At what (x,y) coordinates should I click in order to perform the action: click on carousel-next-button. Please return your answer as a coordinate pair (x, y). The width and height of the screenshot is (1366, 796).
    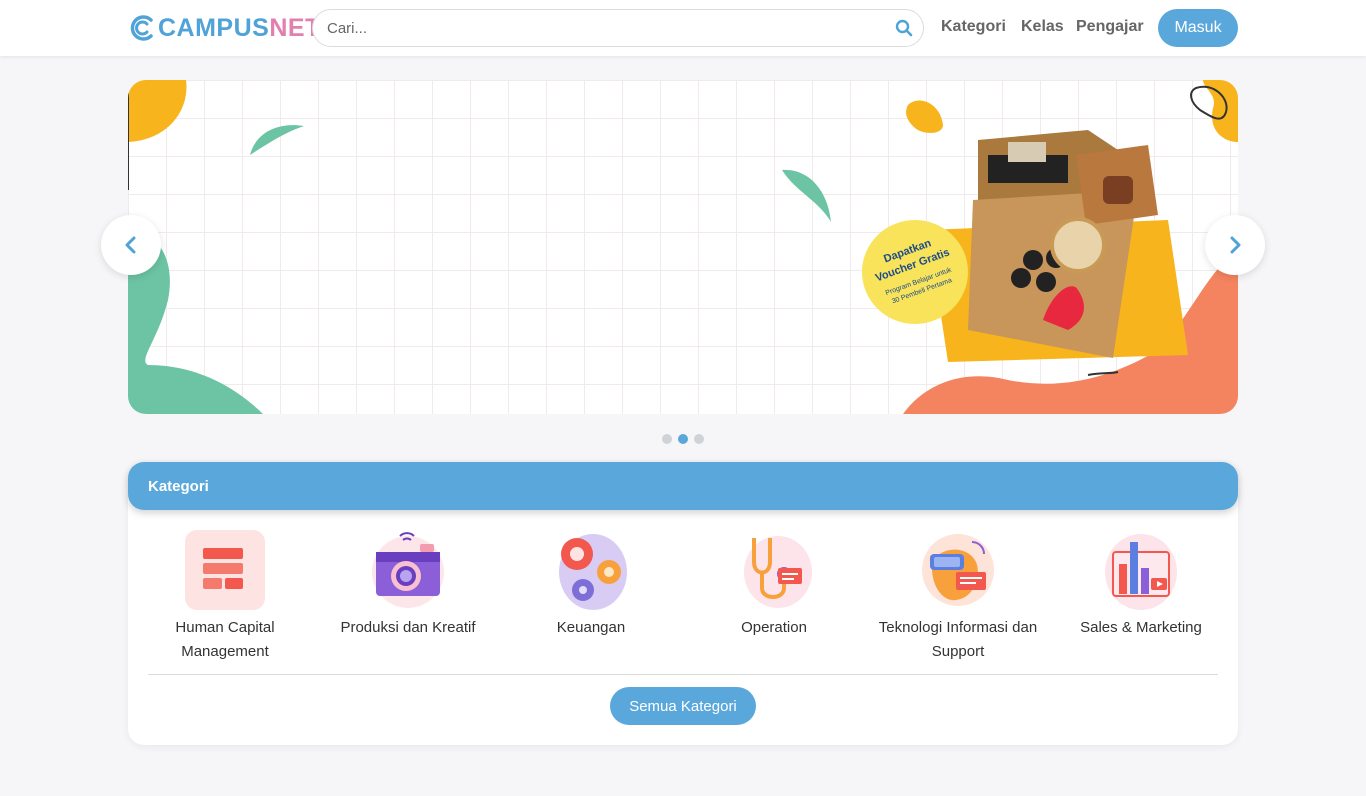
    Looking at the image, I should click on (1235, 245).